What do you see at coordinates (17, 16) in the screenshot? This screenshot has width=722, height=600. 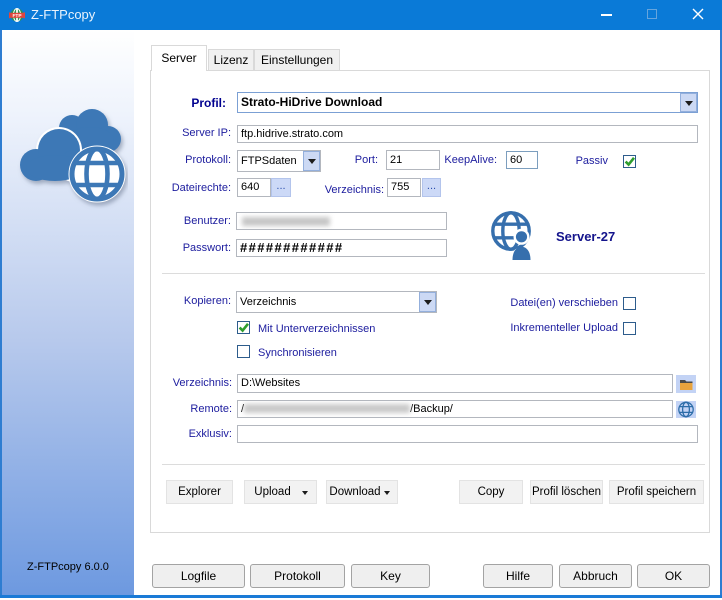 I see `svg-text: FTP` at bounding box center [17, 16].